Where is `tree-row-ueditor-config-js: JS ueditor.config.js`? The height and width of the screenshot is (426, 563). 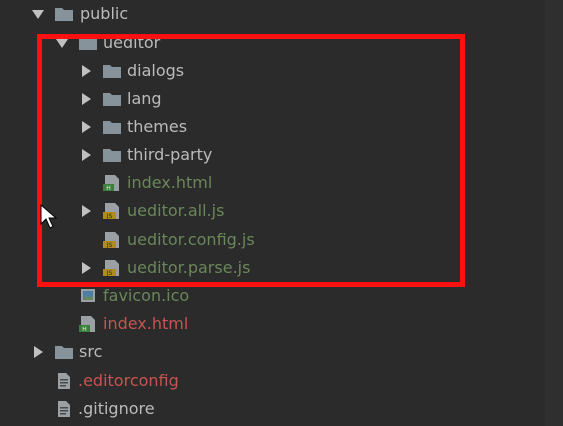 tree-row-ueditor-config-js: JS ueditor.config.js is located at coordinates (272, 240).